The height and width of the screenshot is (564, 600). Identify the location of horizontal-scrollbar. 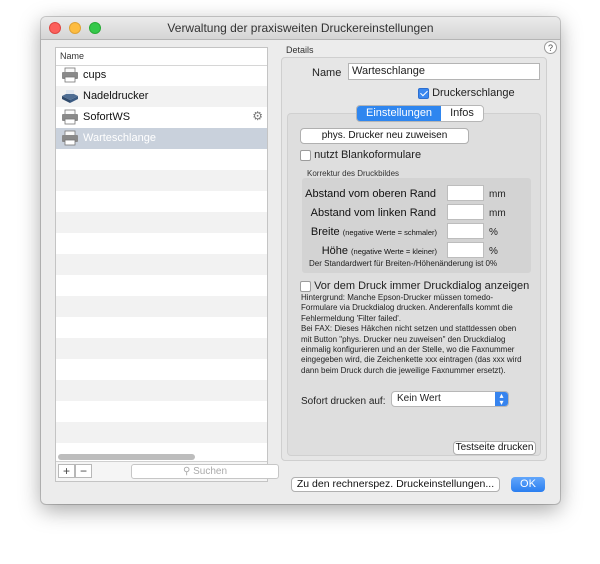
(126, 457).